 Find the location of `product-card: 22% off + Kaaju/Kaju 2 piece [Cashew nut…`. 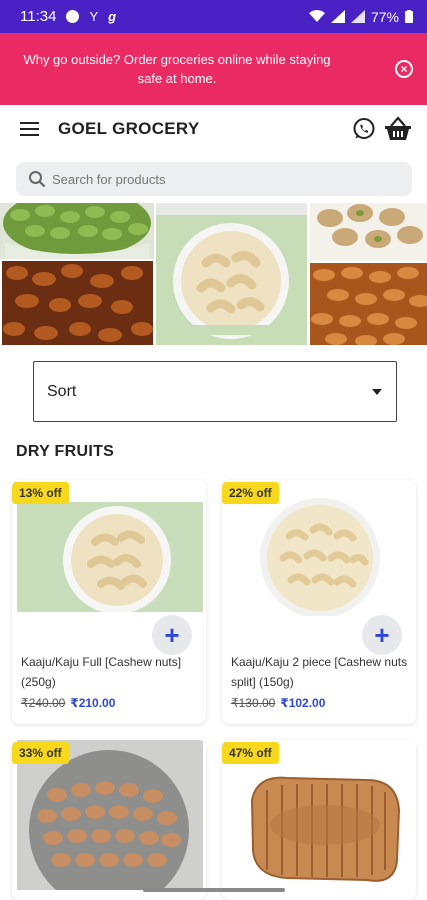

product-card: 22% off + Kaaju/Kaju 2 piece [Cashew nut… is located at coordinates (319, 602).